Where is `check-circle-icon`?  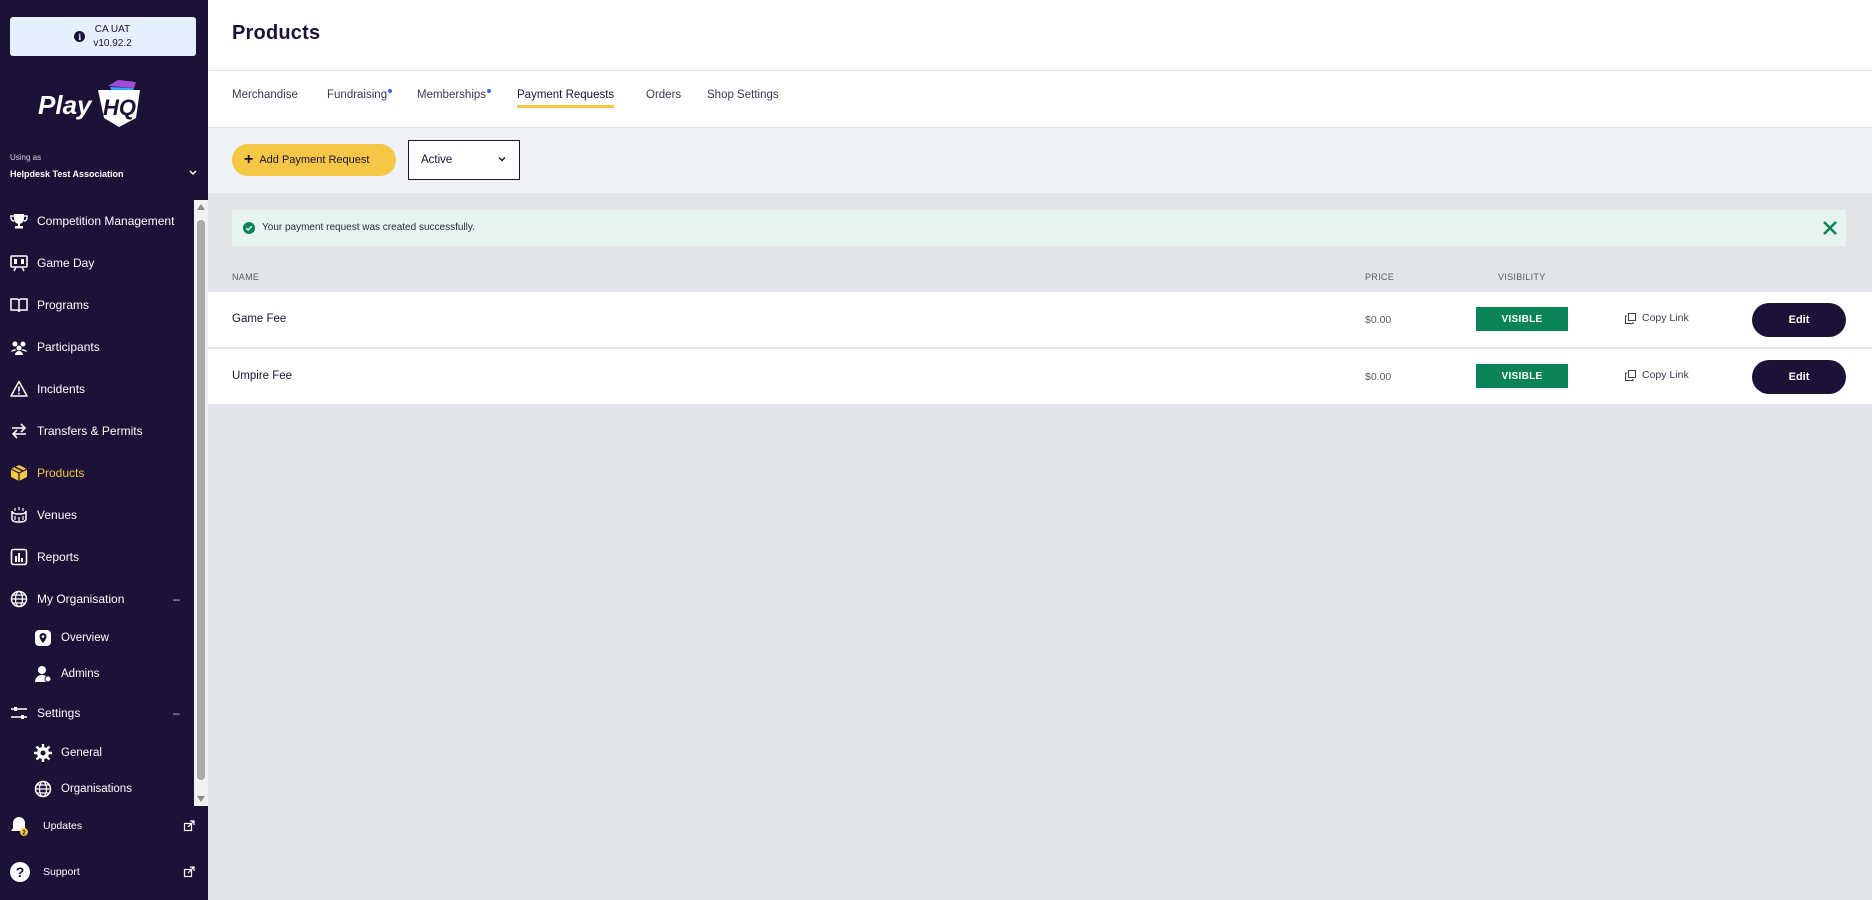 check-circle-icon is located at coordinates (249, 228).